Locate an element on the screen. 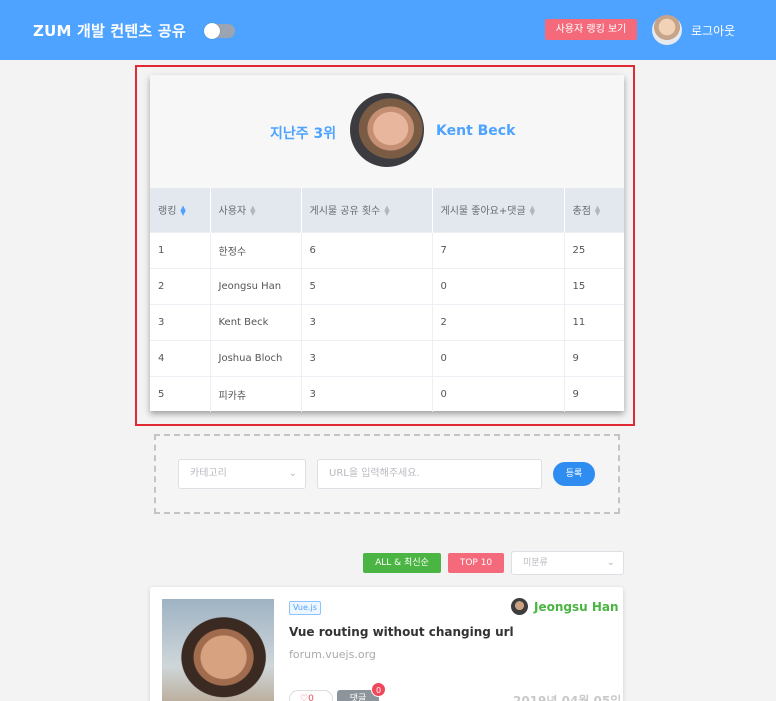 This screenshot has height=701, width=776. submit-button: 등록 is located at coordinates (574, 474).